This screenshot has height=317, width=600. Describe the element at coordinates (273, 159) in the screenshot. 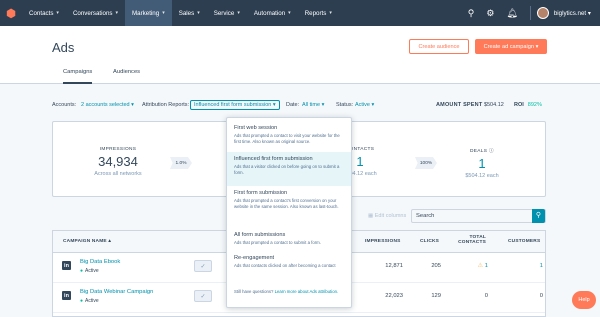

I see `option-title: Influenced first form submission` at that location.